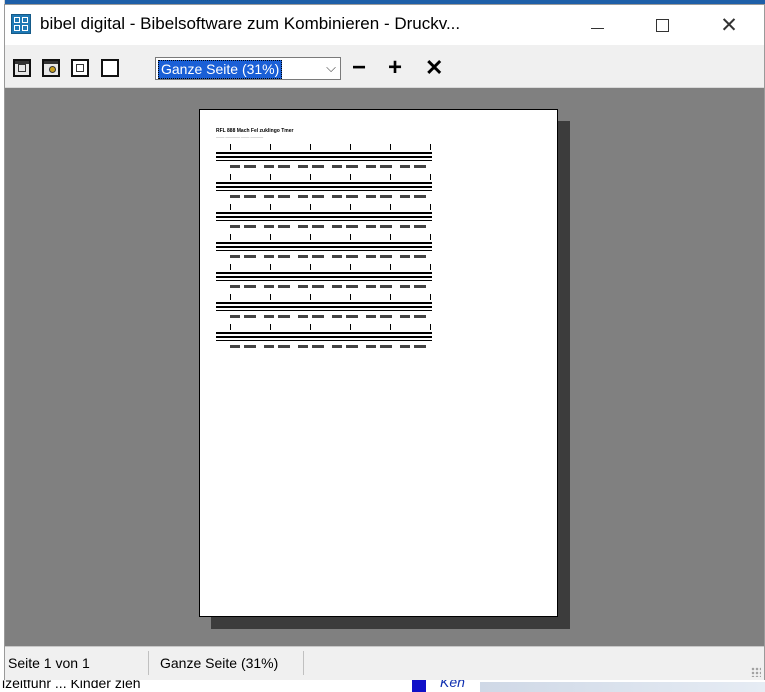 The width and height of the screenshot is (765, 692). Describe the element at coordinates (622, 687) in the screenshot. I see `background-strip` at that location.